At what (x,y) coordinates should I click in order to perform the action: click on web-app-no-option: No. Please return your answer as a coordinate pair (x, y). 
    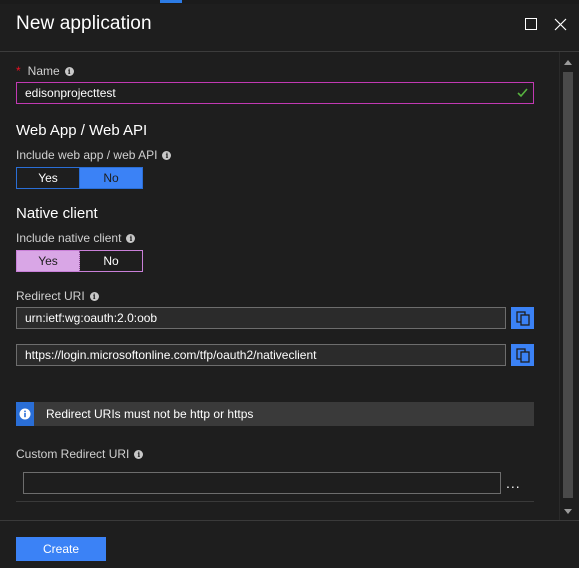
    Looking at the image, I should click on (111, 178).